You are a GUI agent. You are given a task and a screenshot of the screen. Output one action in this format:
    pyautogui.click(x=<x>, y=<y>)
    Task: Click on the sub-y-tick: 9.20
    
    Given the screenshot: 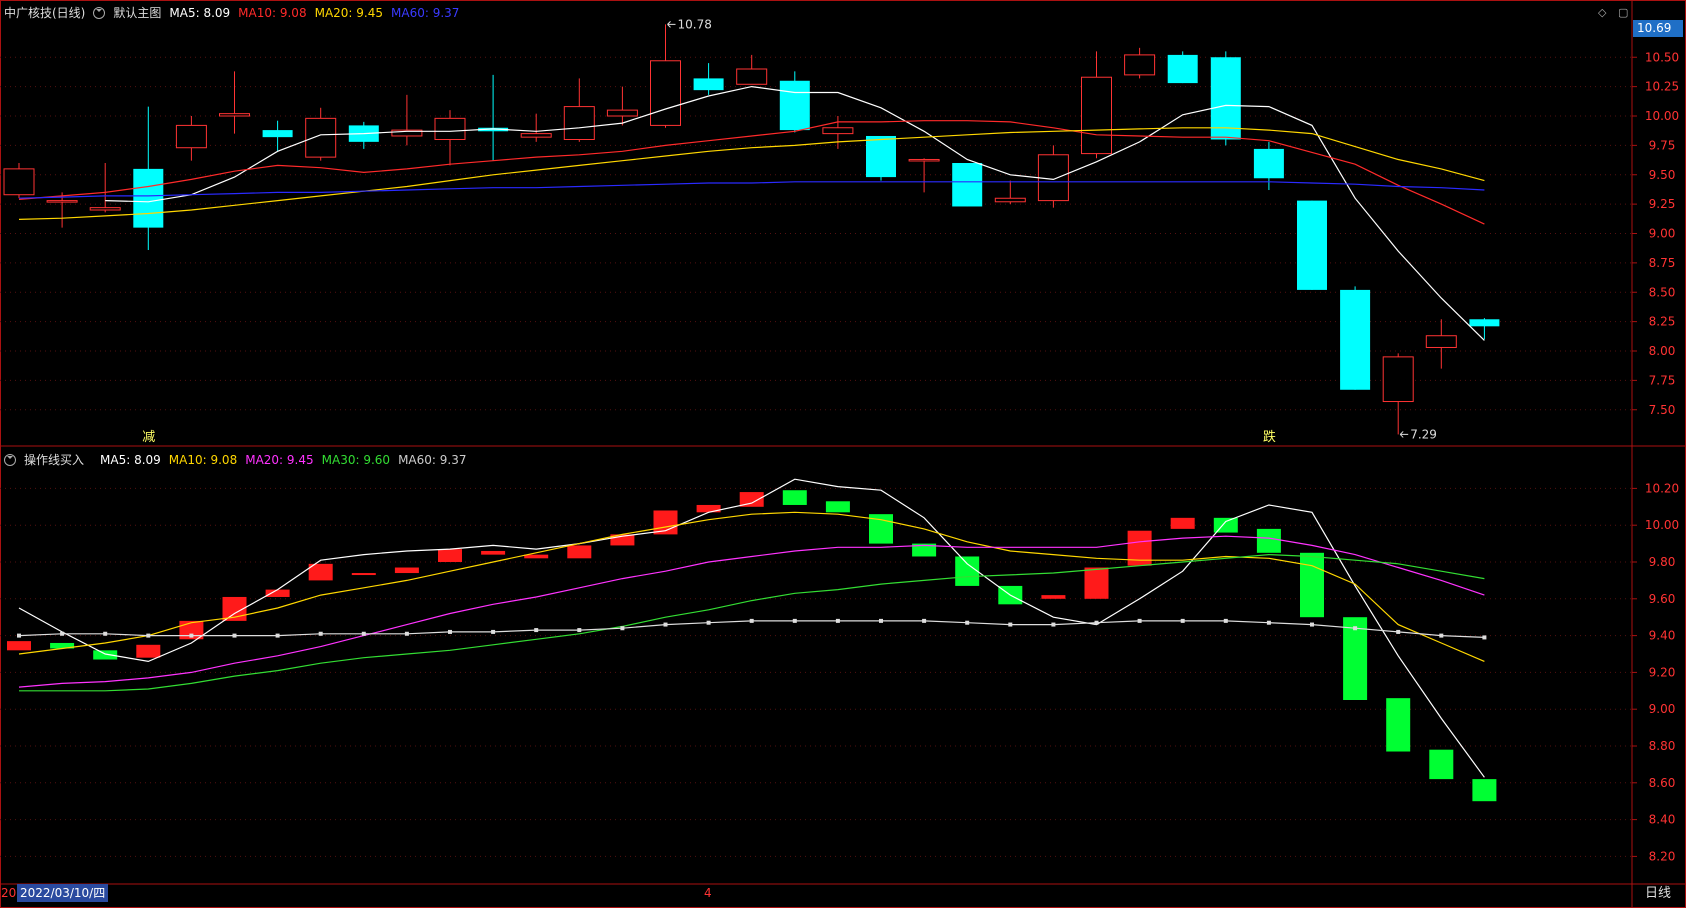 What is the action you would take?
    pyautogui.click(x=1662, y=672)
    